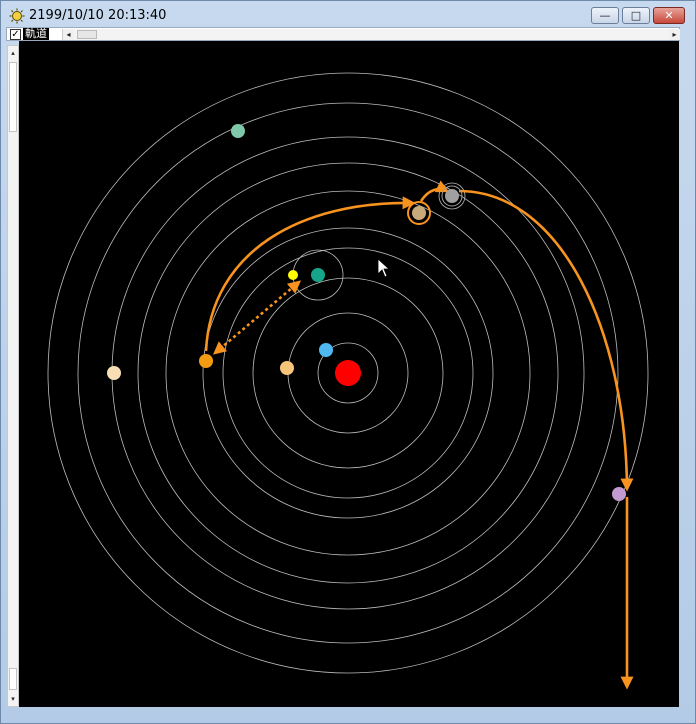 This screenshot has height=724, width=696. What do you see at coordinates (17, 16) in the screenshot?
I see `sun-app-icon` at bounding box center [17, 16].